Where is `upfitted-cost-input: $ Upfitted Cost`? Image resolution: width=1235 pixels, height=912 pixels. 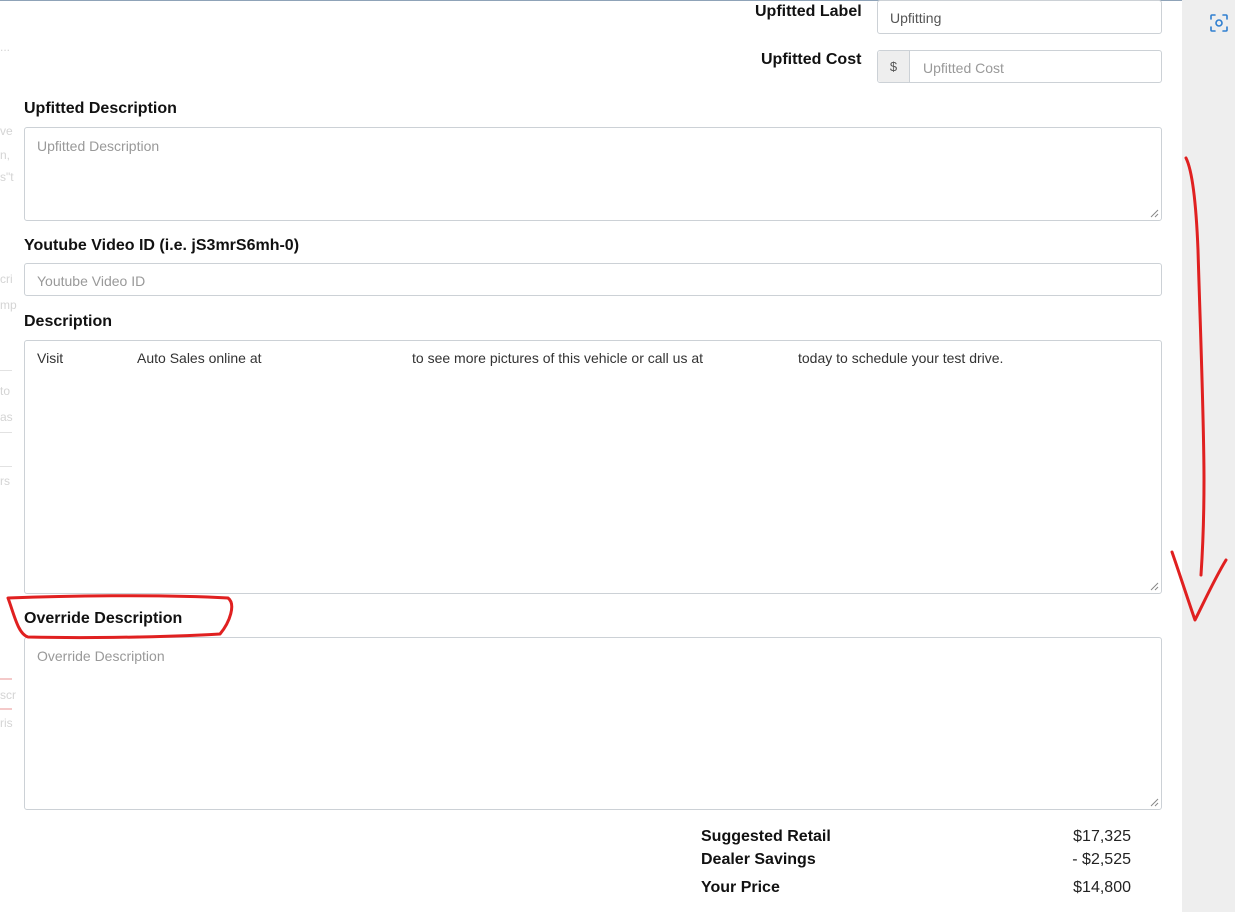 upfitted-cost-input: $ Upfitted Cost is located at coordinates (1019, 66).